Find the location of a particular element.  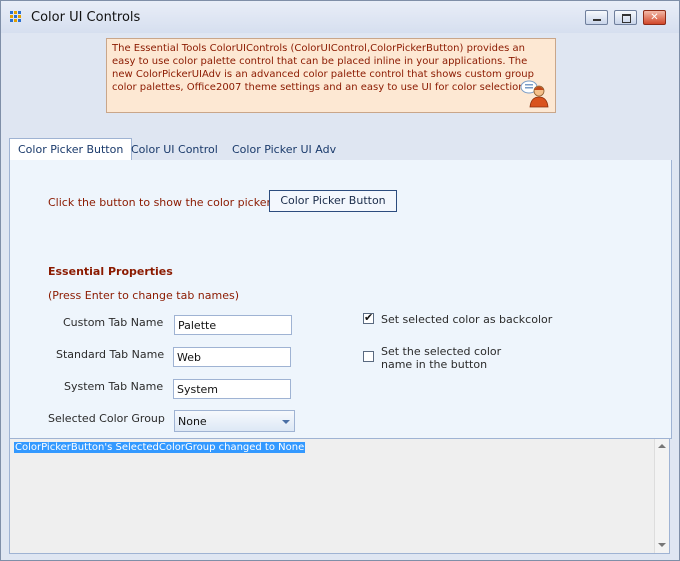

backcolor-label: Set selected color as backcolor is located at coordinates (467, 319).